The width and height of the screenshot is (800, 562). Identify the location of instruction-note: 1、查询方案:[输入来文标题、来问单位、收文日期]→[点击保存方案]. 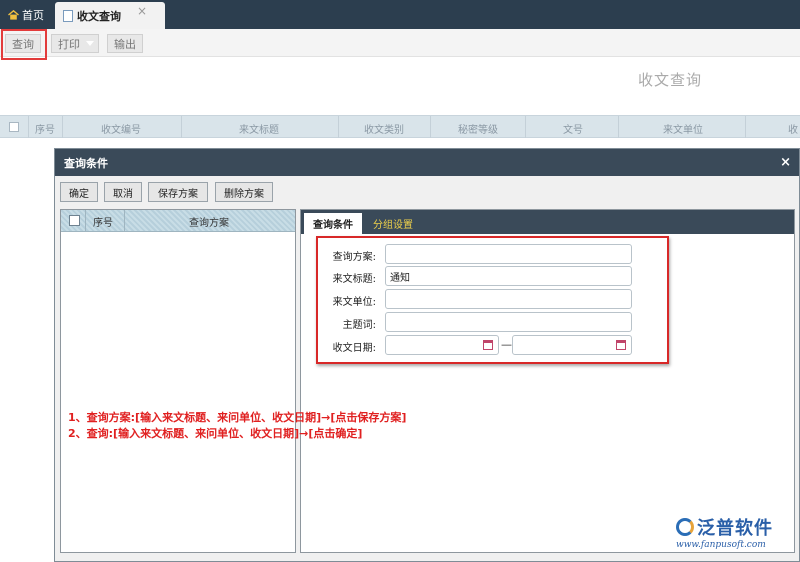
(237, 417).